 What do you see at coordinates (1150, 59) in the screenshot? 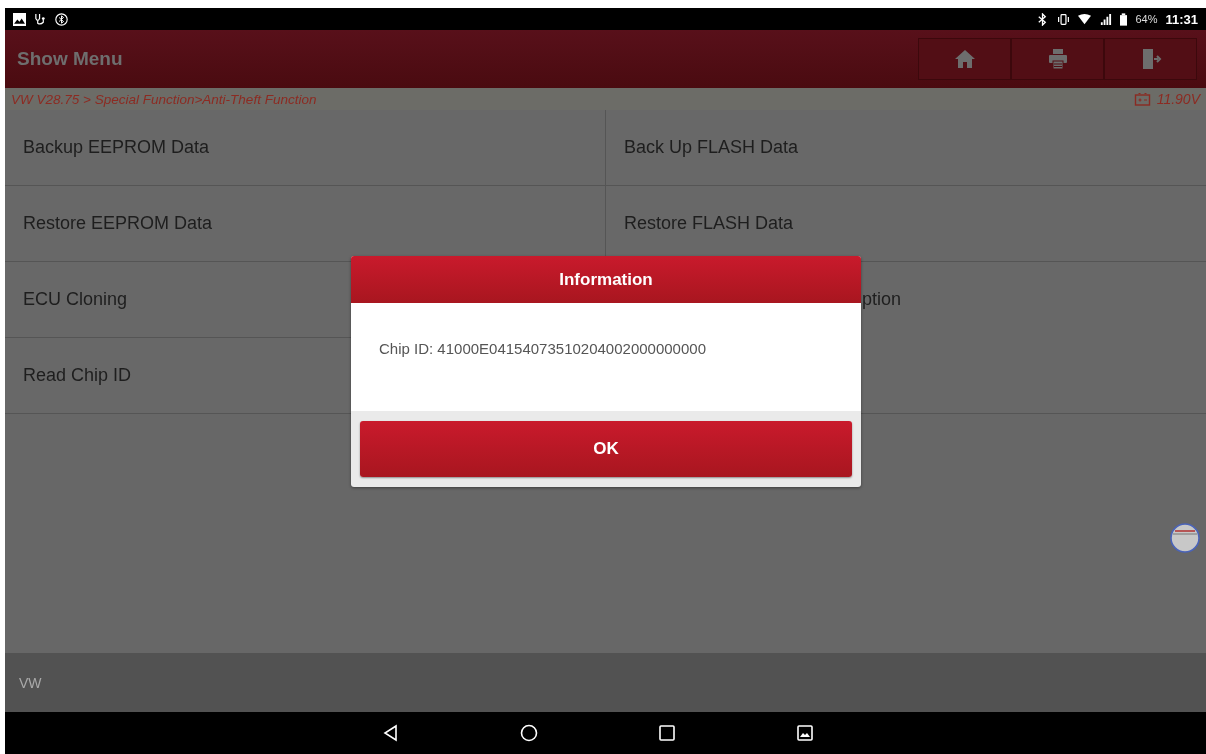
I see `exit-button` at bounding box center [1150, 59].